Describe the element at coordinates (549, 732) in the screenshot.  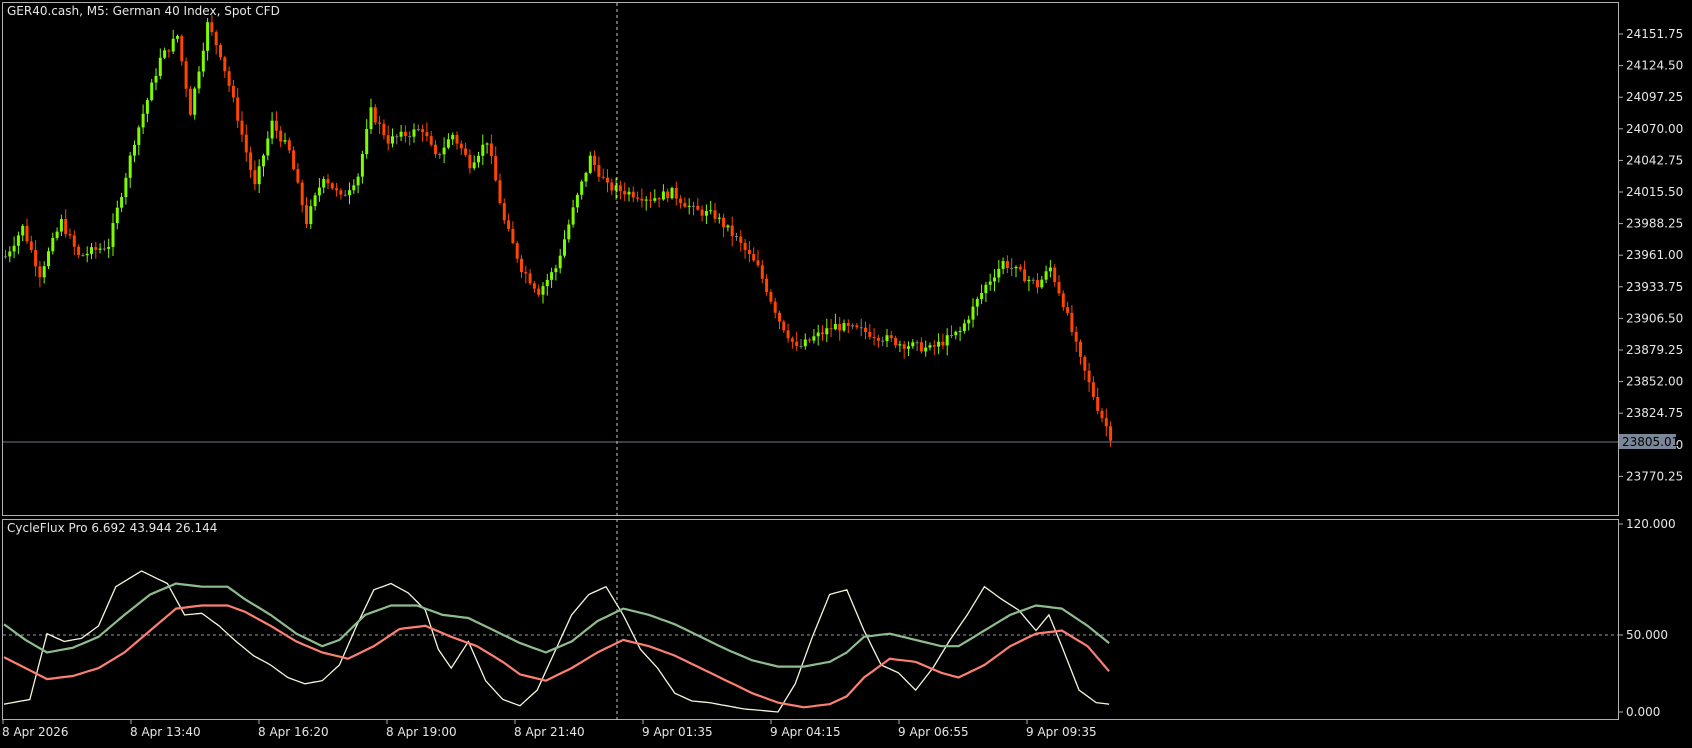
I see `time-tick-label: 8 Apr 21:40` at that location.